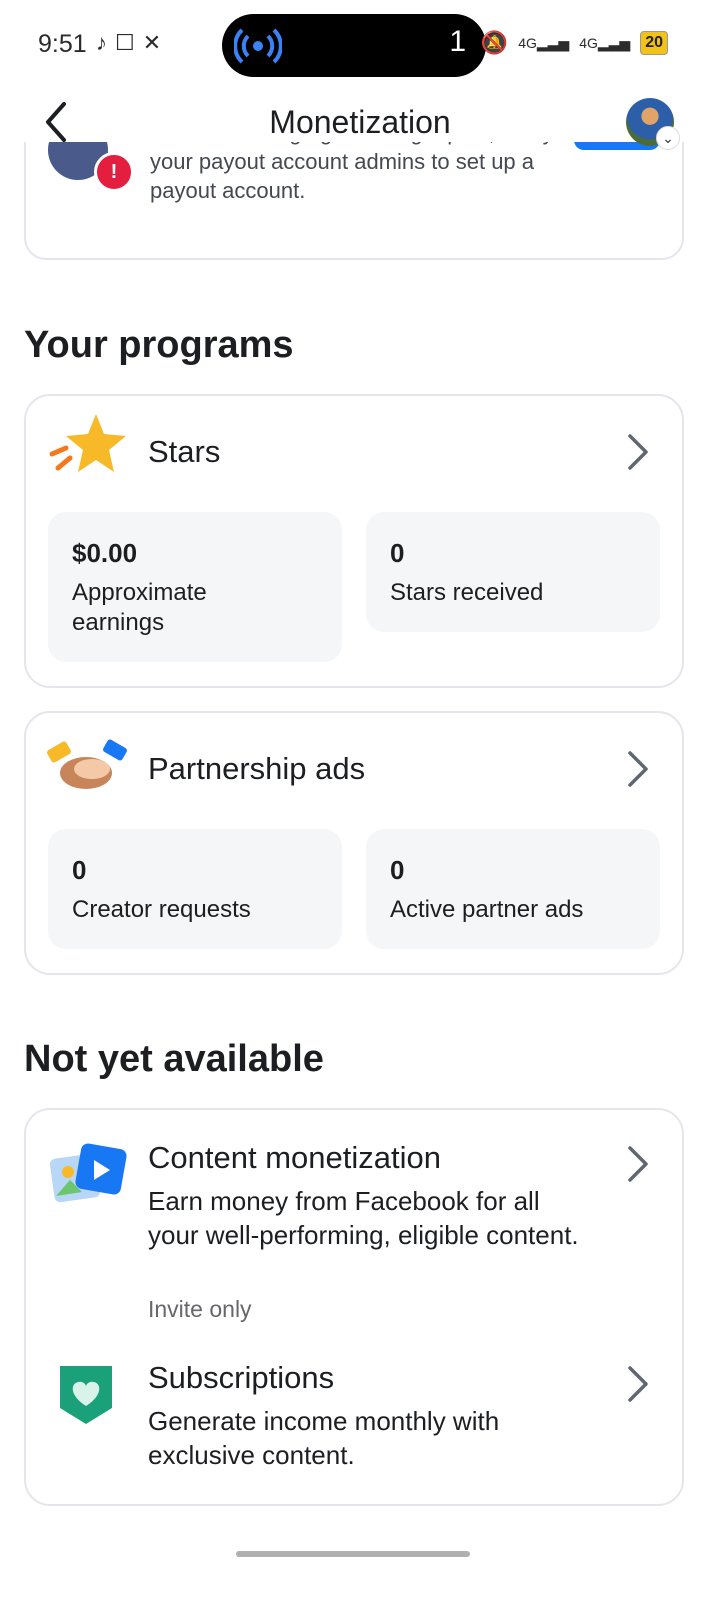 The width and height of the screenshot is (720, 1600). I want to click on content-media-icon, so click(88, 1173).